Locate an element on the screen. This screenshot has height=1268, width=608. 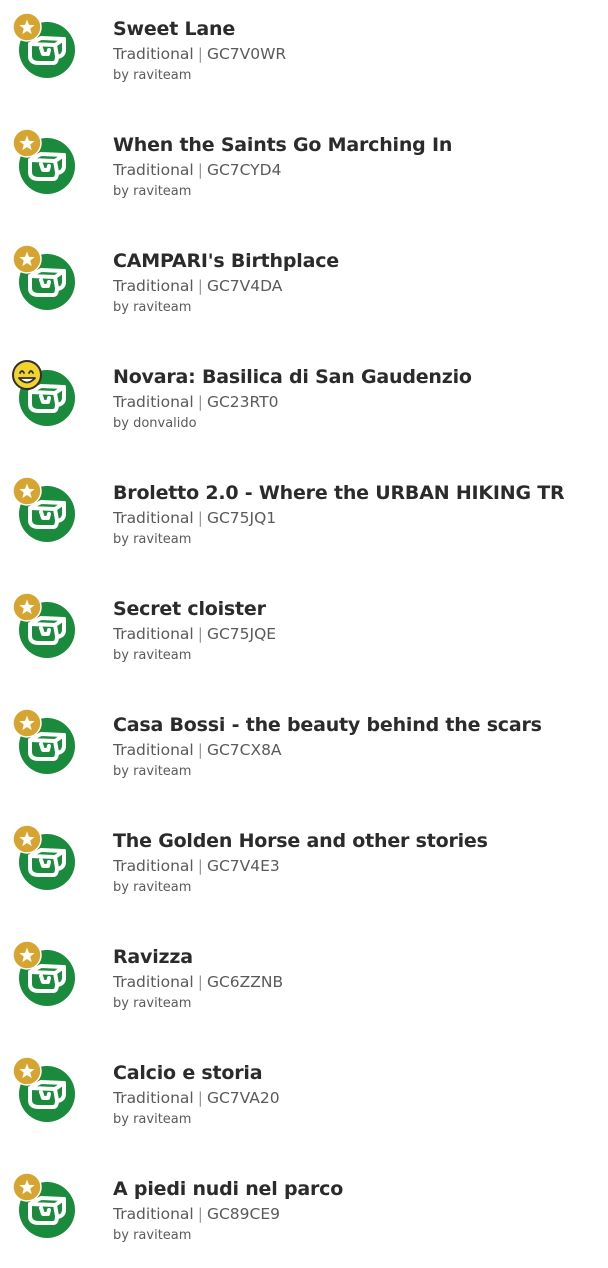
cache-list-item: Ravizza Traditional | GC6ZZNB by raviteam is located at coordinates (304, 986).